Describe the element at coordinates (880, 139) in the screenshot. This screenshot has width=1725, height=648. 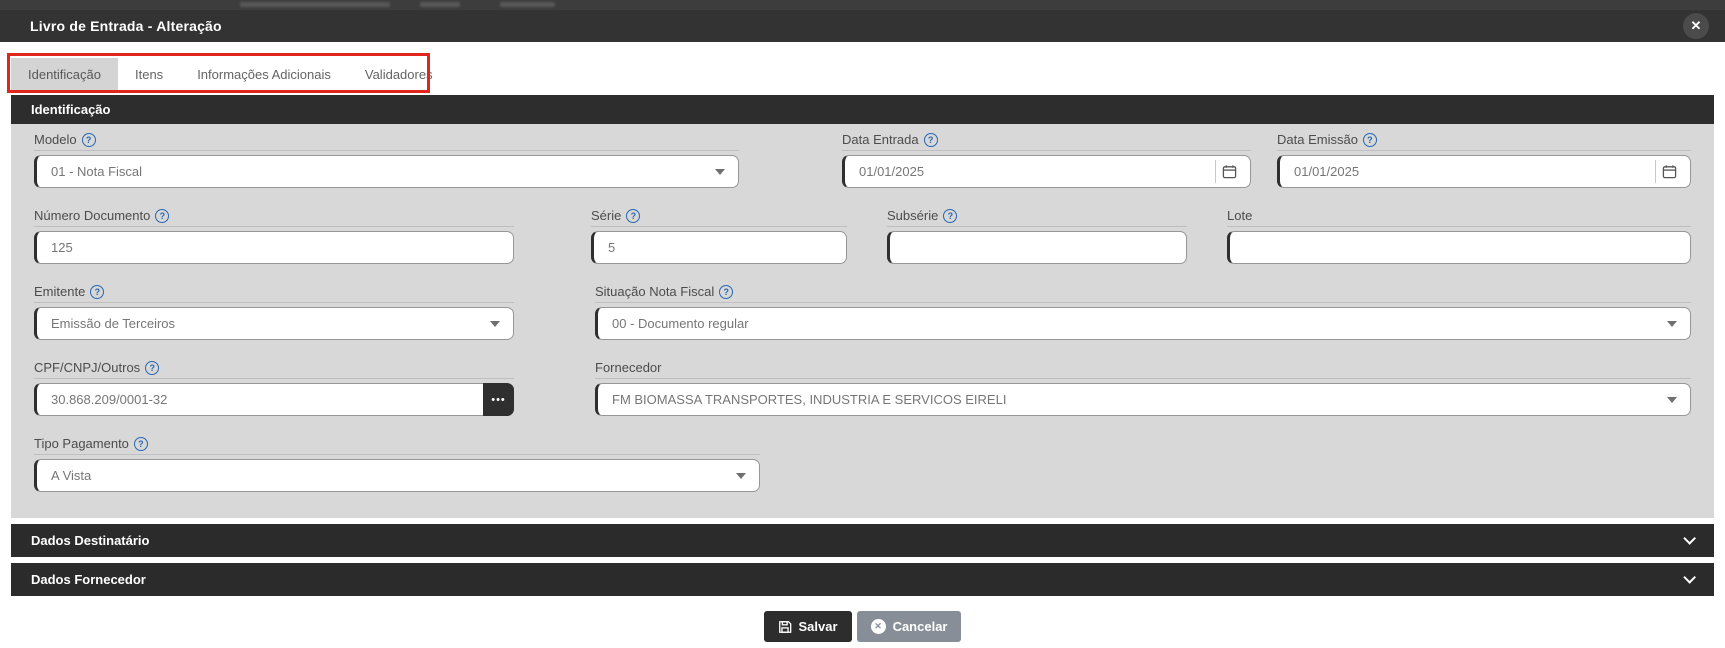
I see `data-entrada-label: Data Entrada` at that location.